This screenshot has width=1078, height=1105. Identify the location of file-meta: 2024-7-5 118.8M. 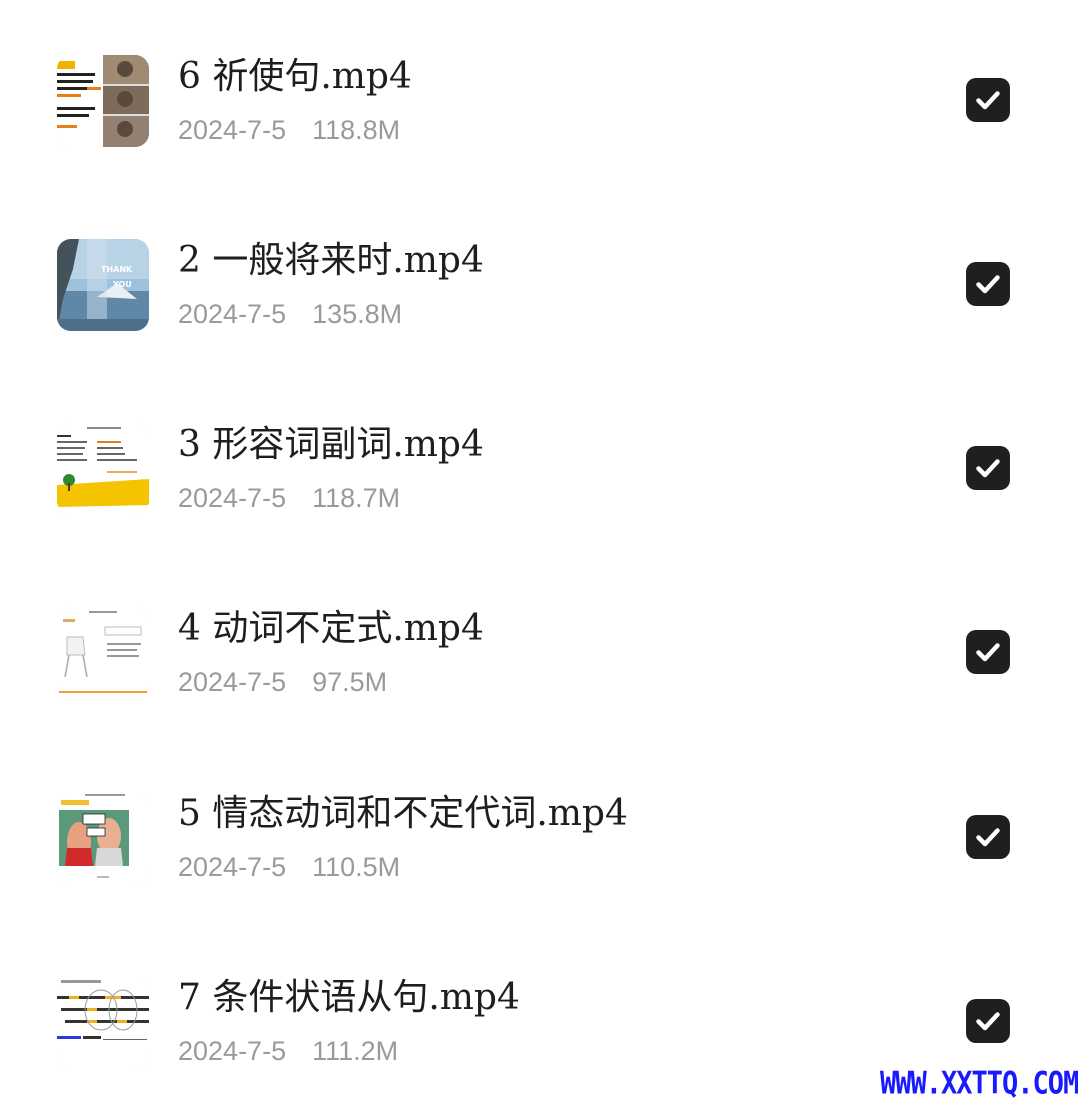
(289, 130).